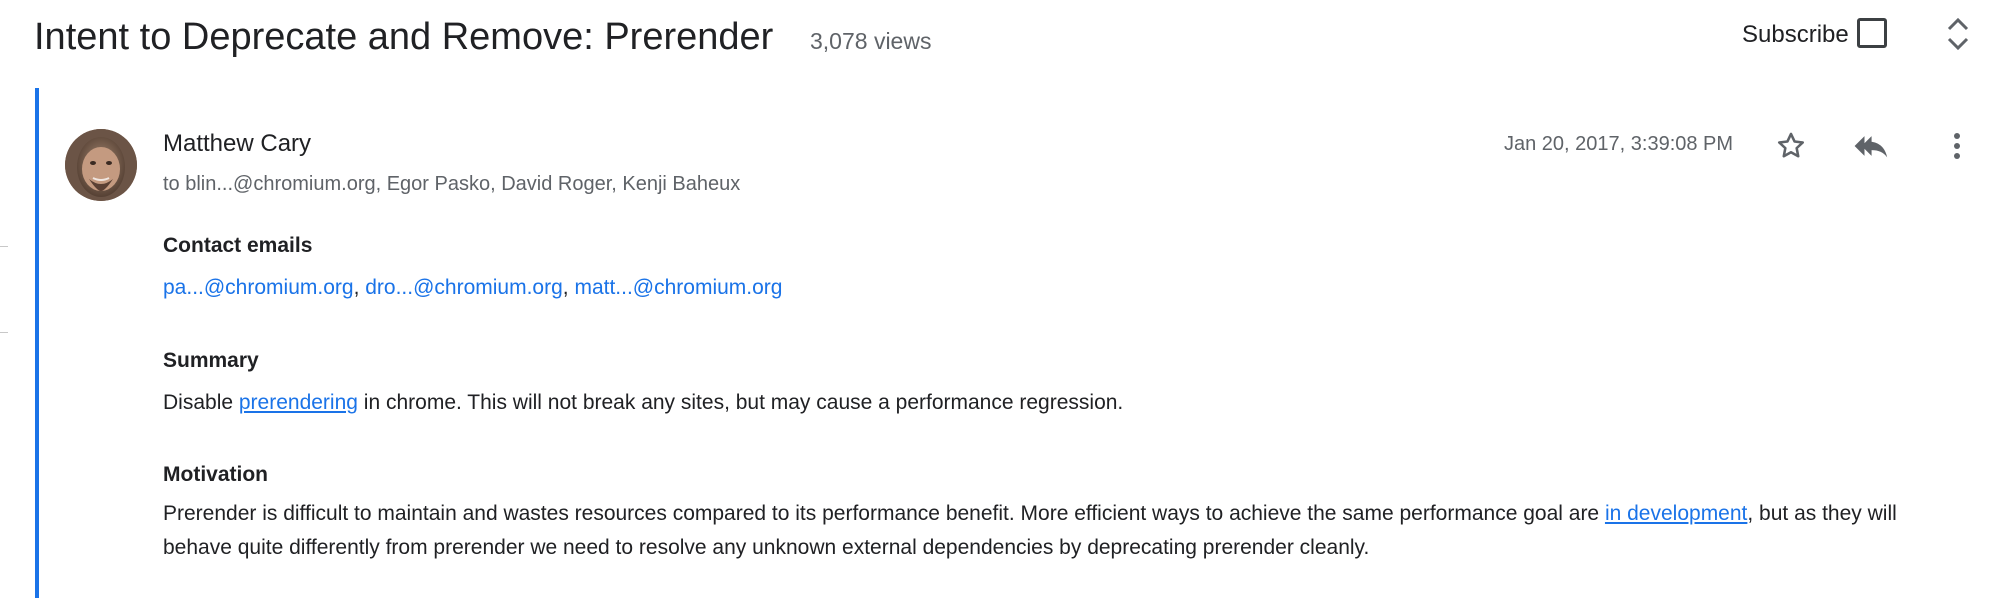  Describe the element at coordinates (1795, 35) in the screenshot. I see `subscribe-label: Subscribe` at that location.